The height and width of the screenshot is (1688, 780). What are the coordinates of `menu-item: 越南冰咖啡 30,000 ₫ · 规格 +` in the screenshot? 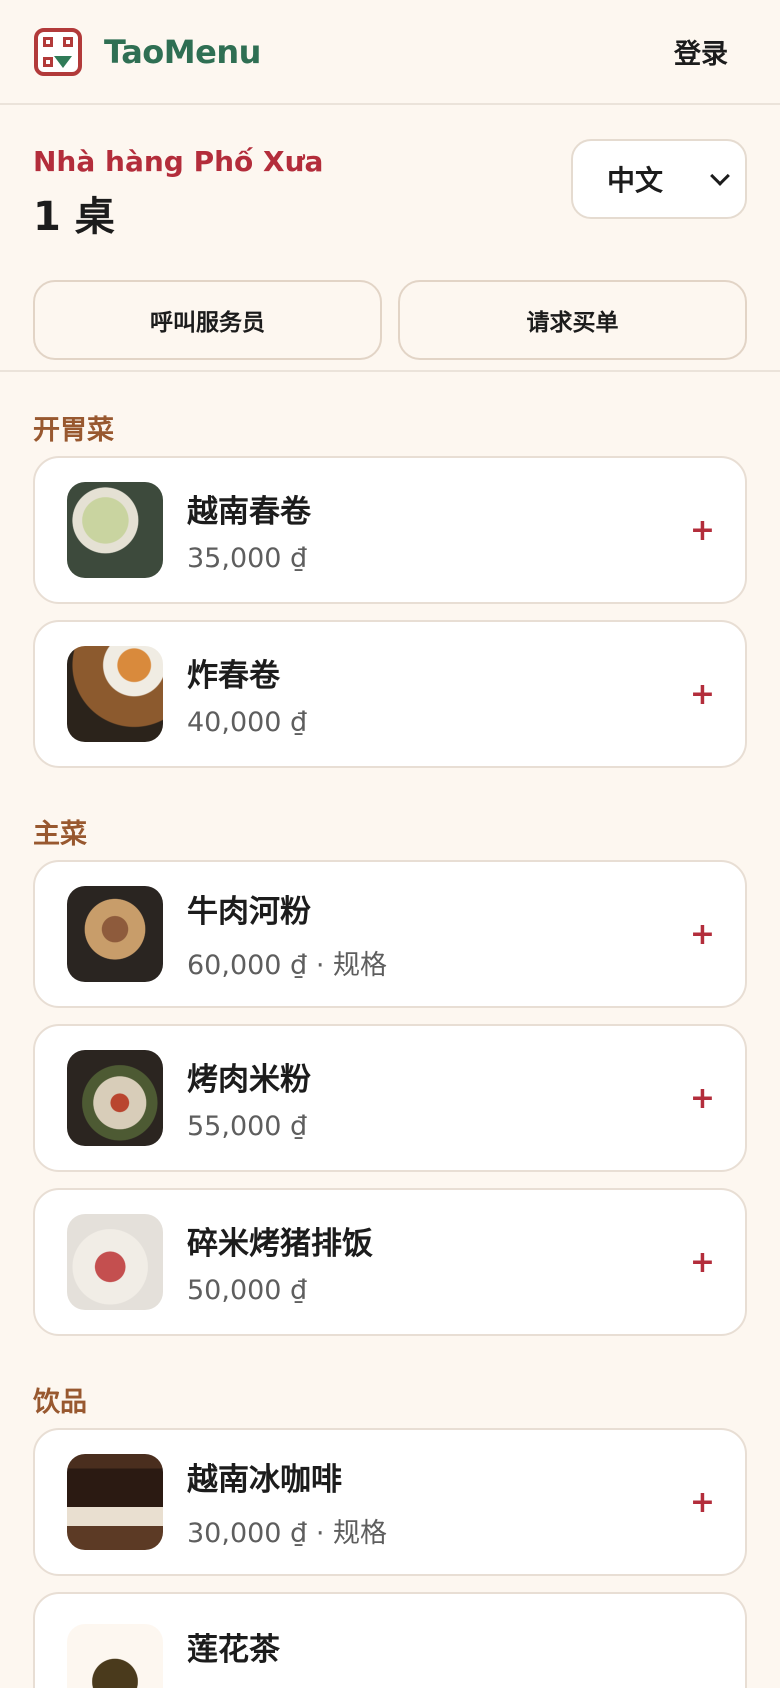 It's located at (390, 1502).